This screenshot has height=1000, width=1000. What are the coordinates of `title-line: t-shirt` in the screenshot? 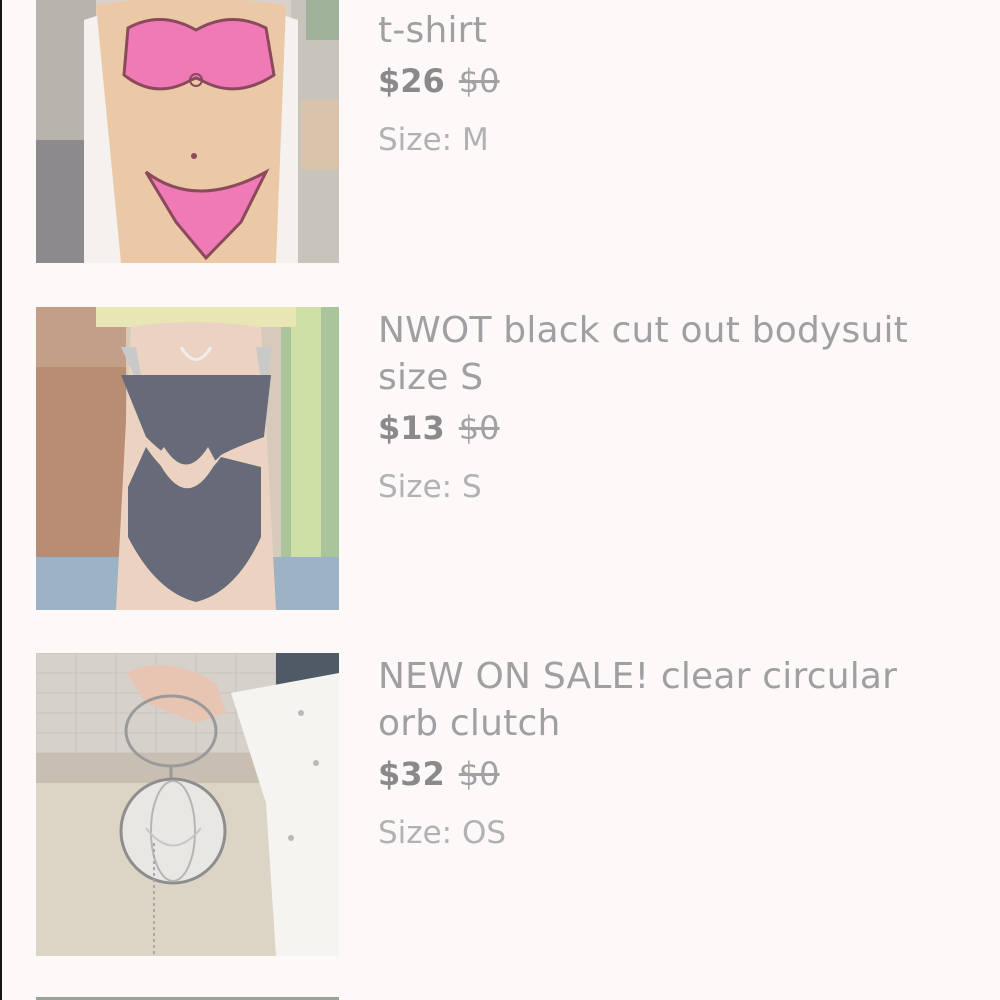 It's located at (432, 30).